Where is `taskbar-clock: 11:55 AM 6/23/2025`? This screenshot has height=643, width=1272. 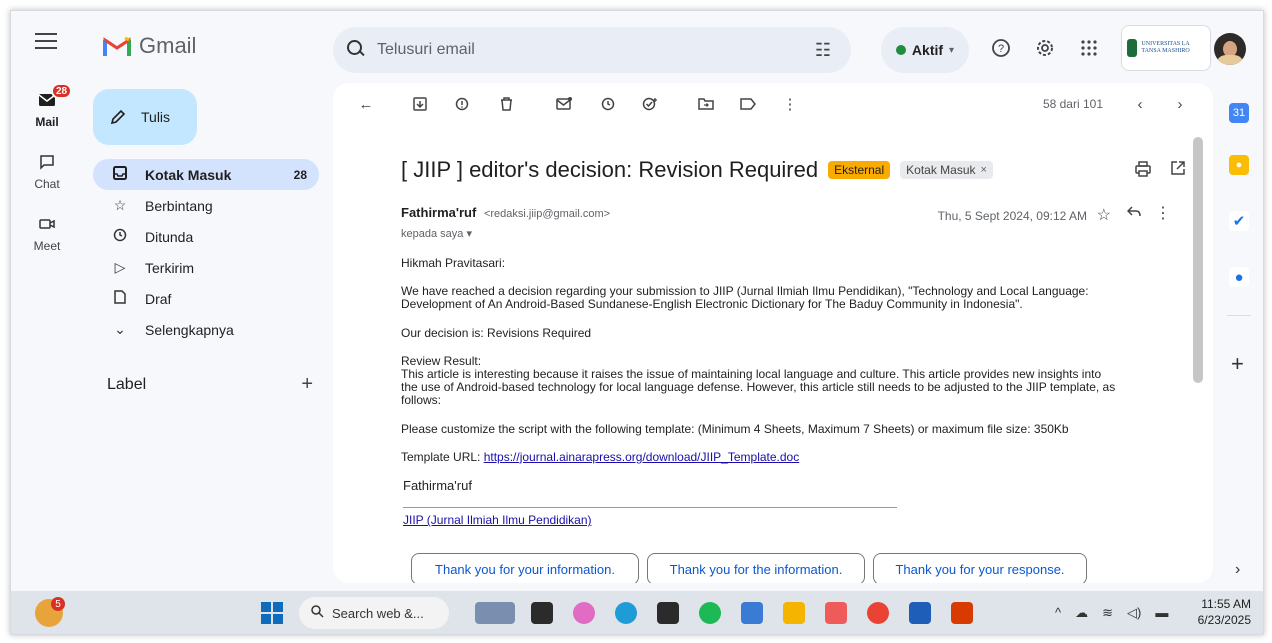
taskbar-clock: 11:55 AM 6/23/2025 is located at coordinates (1224, 612).